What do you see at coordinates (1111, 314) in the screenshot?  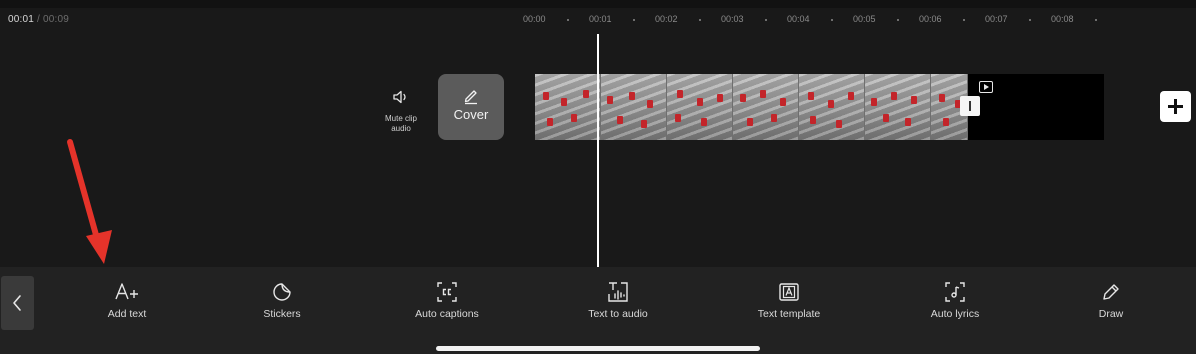 I see `draw-label: Draw` at bounding box center [1111, 314].